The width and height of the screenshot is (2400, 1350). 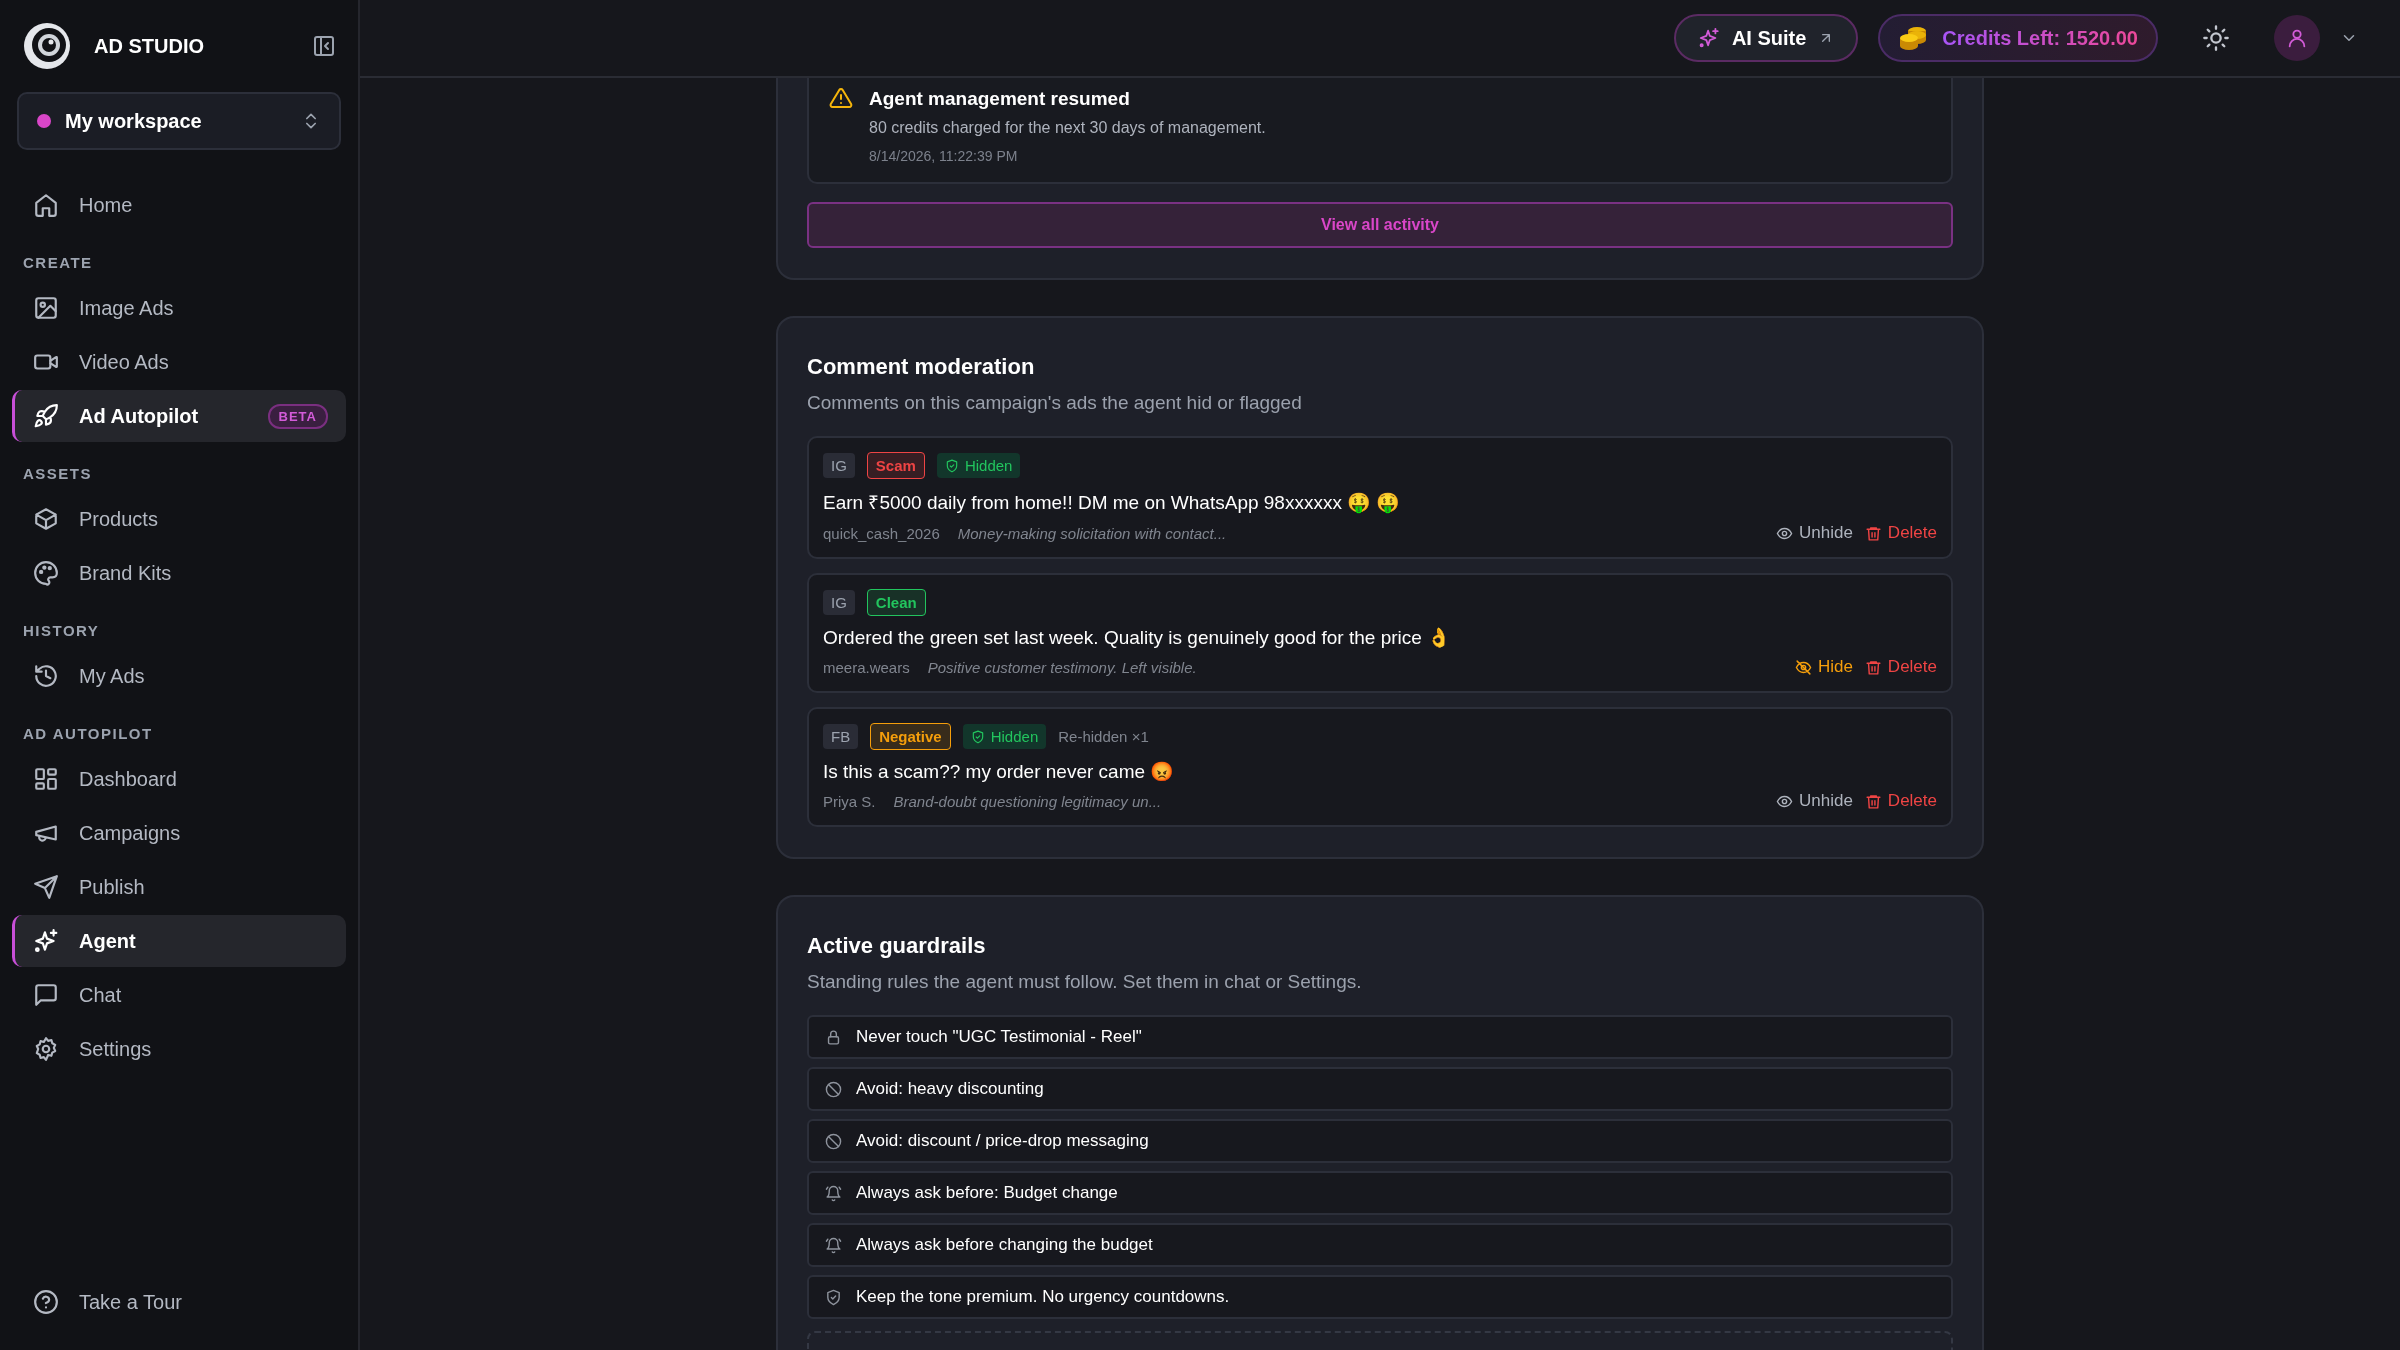 I want to click on moderation-reason: Positive customer testimony. Left visible., so click(x=1062, y=667).